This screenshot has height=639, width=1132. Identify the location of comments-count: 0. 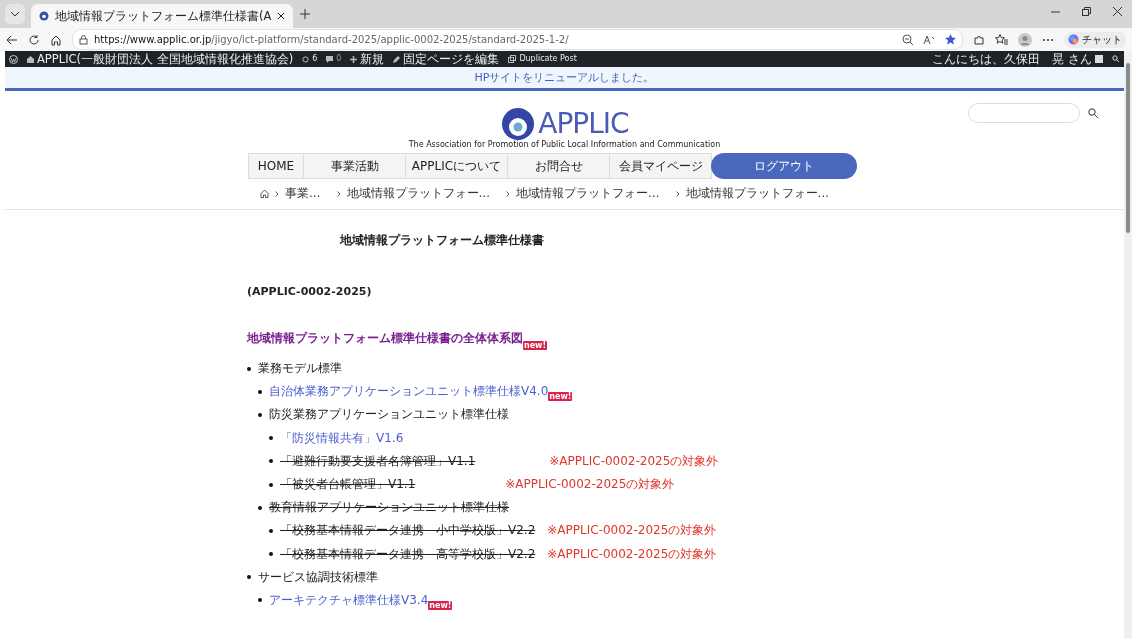
(339, 59).